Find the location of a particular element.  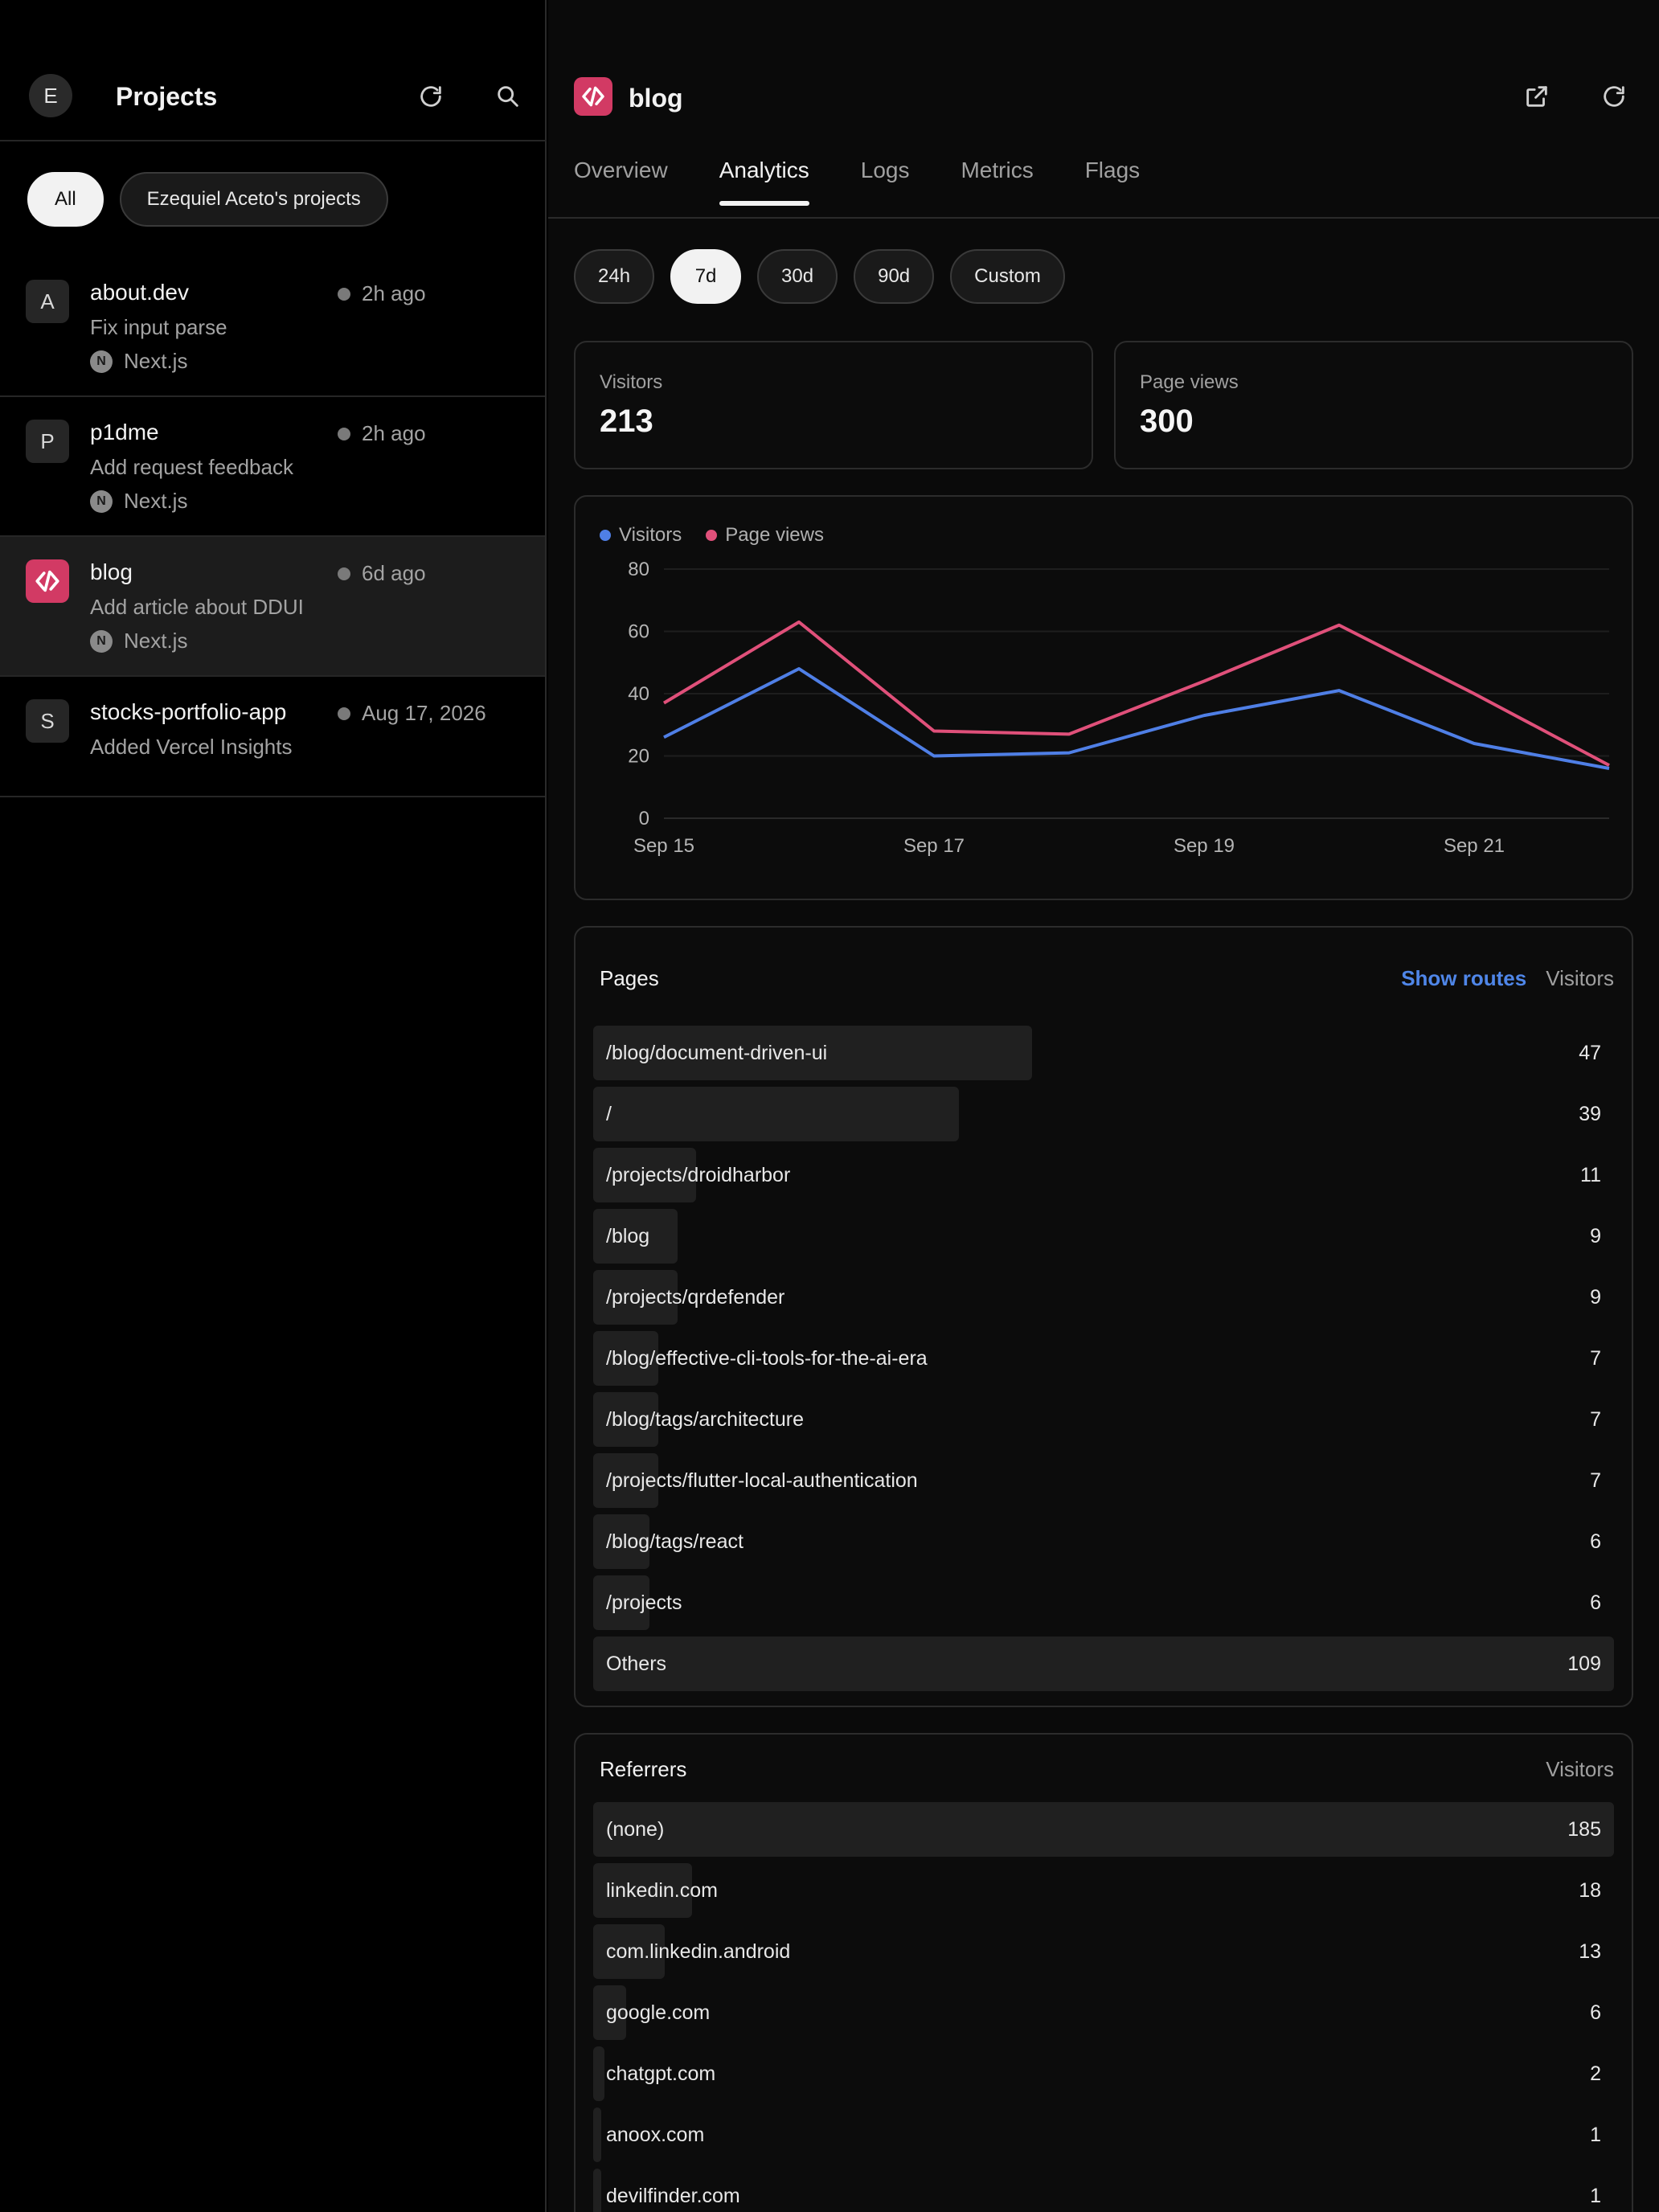

y-tick-label: 80 is located at coordinates (638, 569).